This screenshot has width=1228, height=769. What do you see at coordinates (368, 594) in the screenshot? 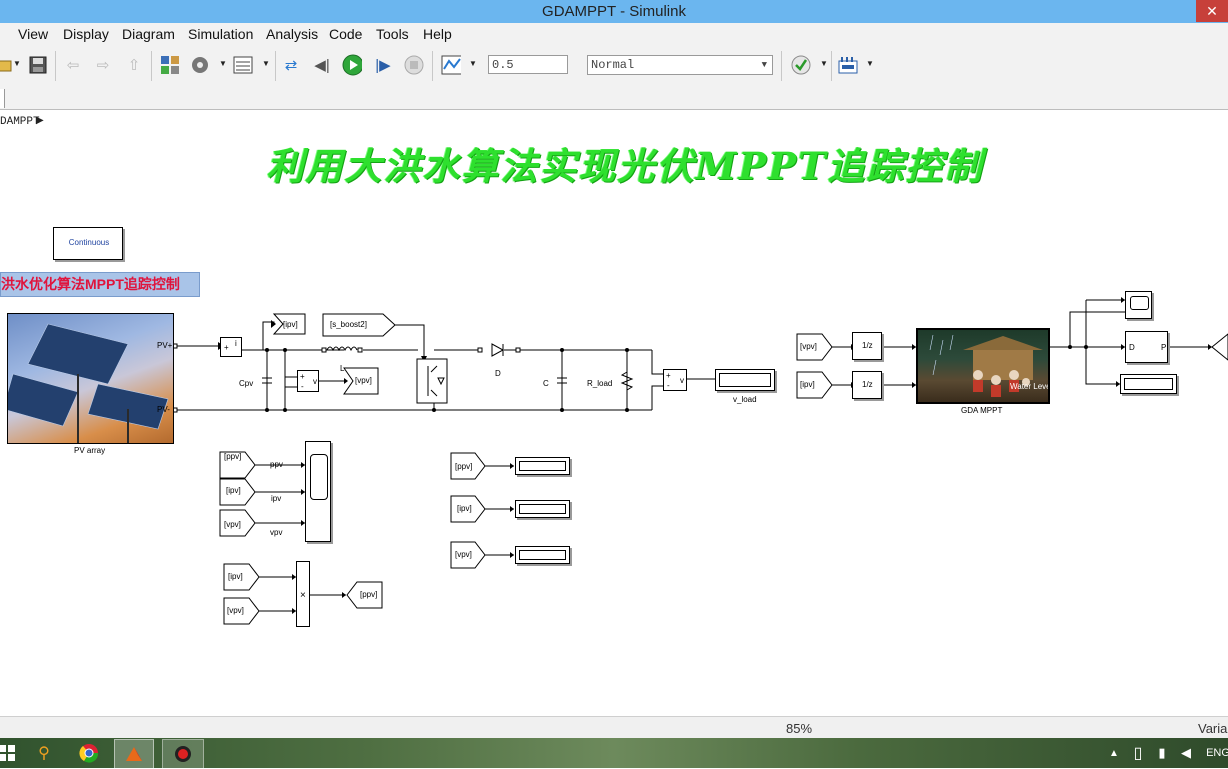
I see `goto-ppv: [ppv]` at bounding box center [368, 594].